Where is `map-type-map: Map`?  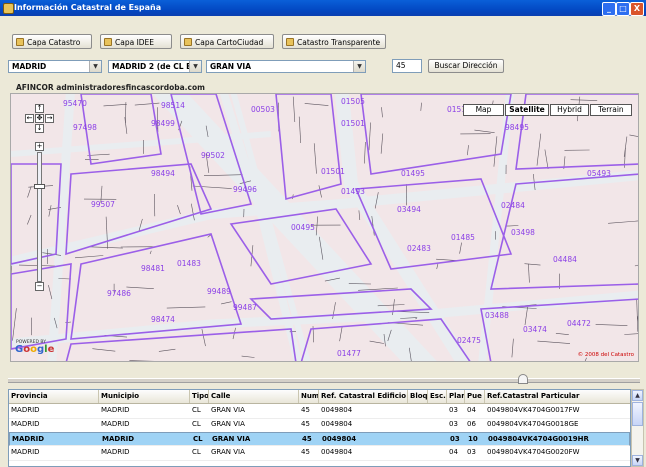
map-type-map: Map is located at coordinates (483, 110).